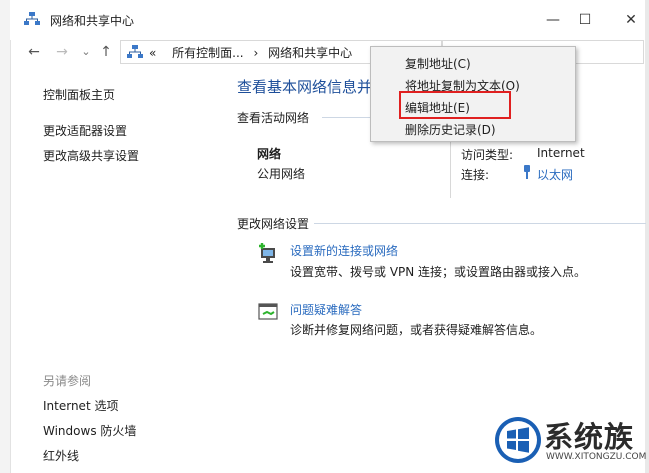 Image resolution: width=649 pixels, height=473 pixels. I want to click on address-context-menu: 复制地址(C) 将地址复制为文本(O) 编辑地址(E) 删除历史记录(D), so click(473, 94).